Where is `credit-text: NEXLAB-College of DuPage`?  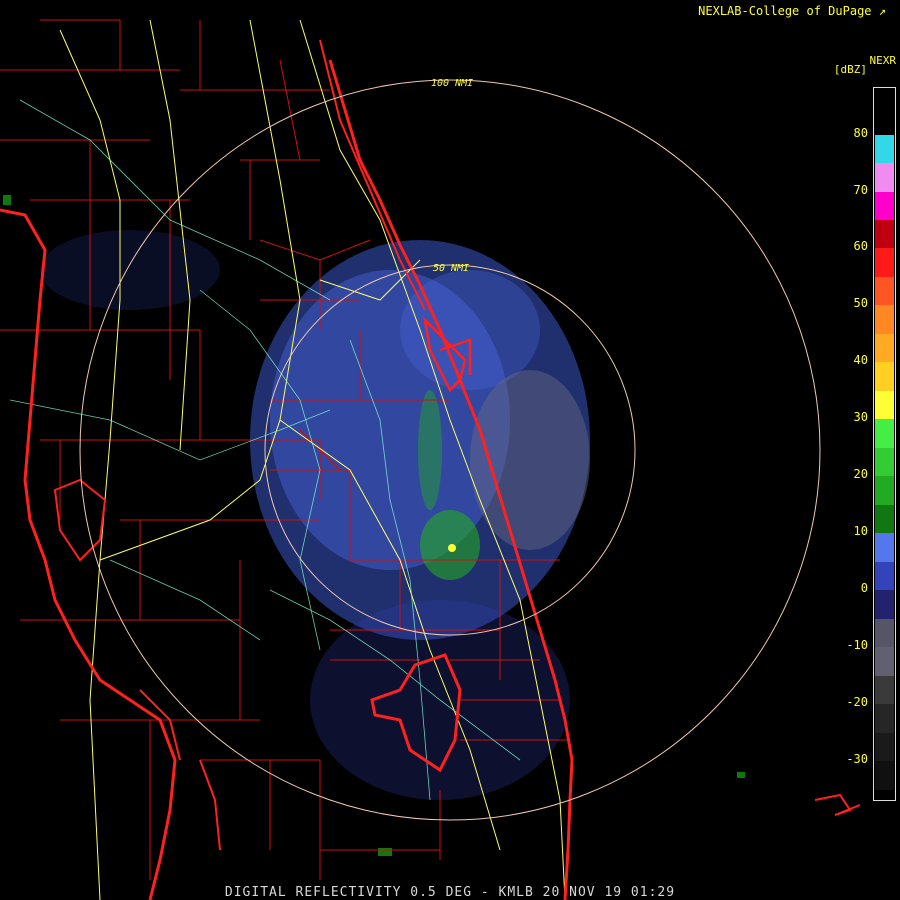 credit-text: NEXLAB-College of DuPage is located at coordinates (785, 11).